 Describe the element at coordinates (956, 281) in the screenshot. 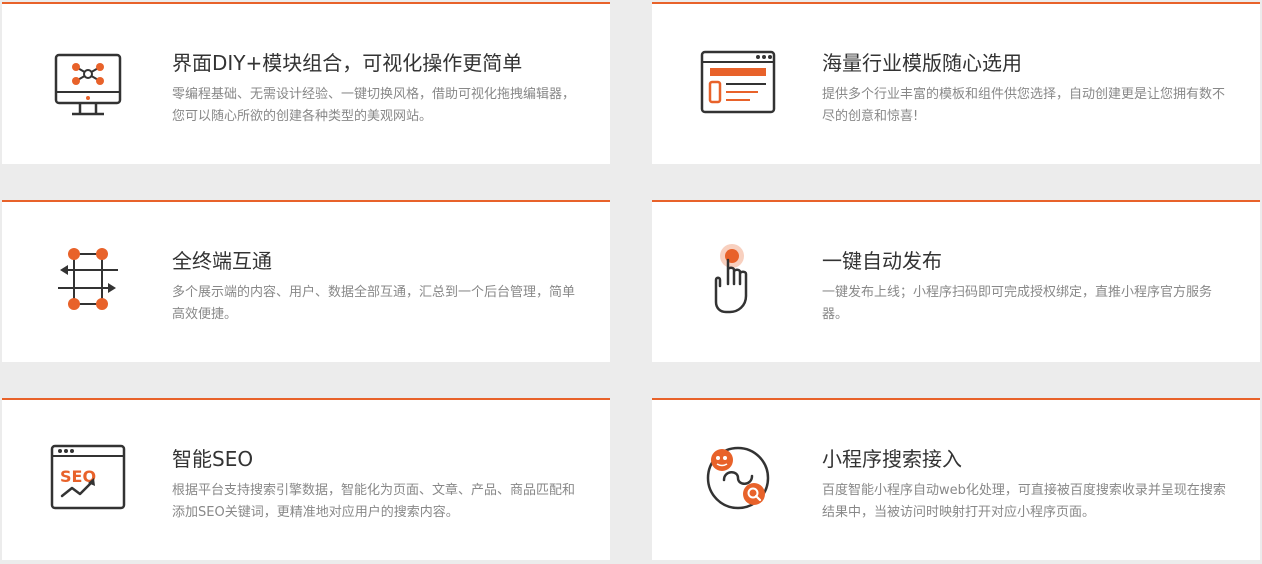

I see `feature-card-publish: 一键自动发布 一键发布上线；小程序扫码即可完成授权绑定，直推小程序官方服务器。` at that location.